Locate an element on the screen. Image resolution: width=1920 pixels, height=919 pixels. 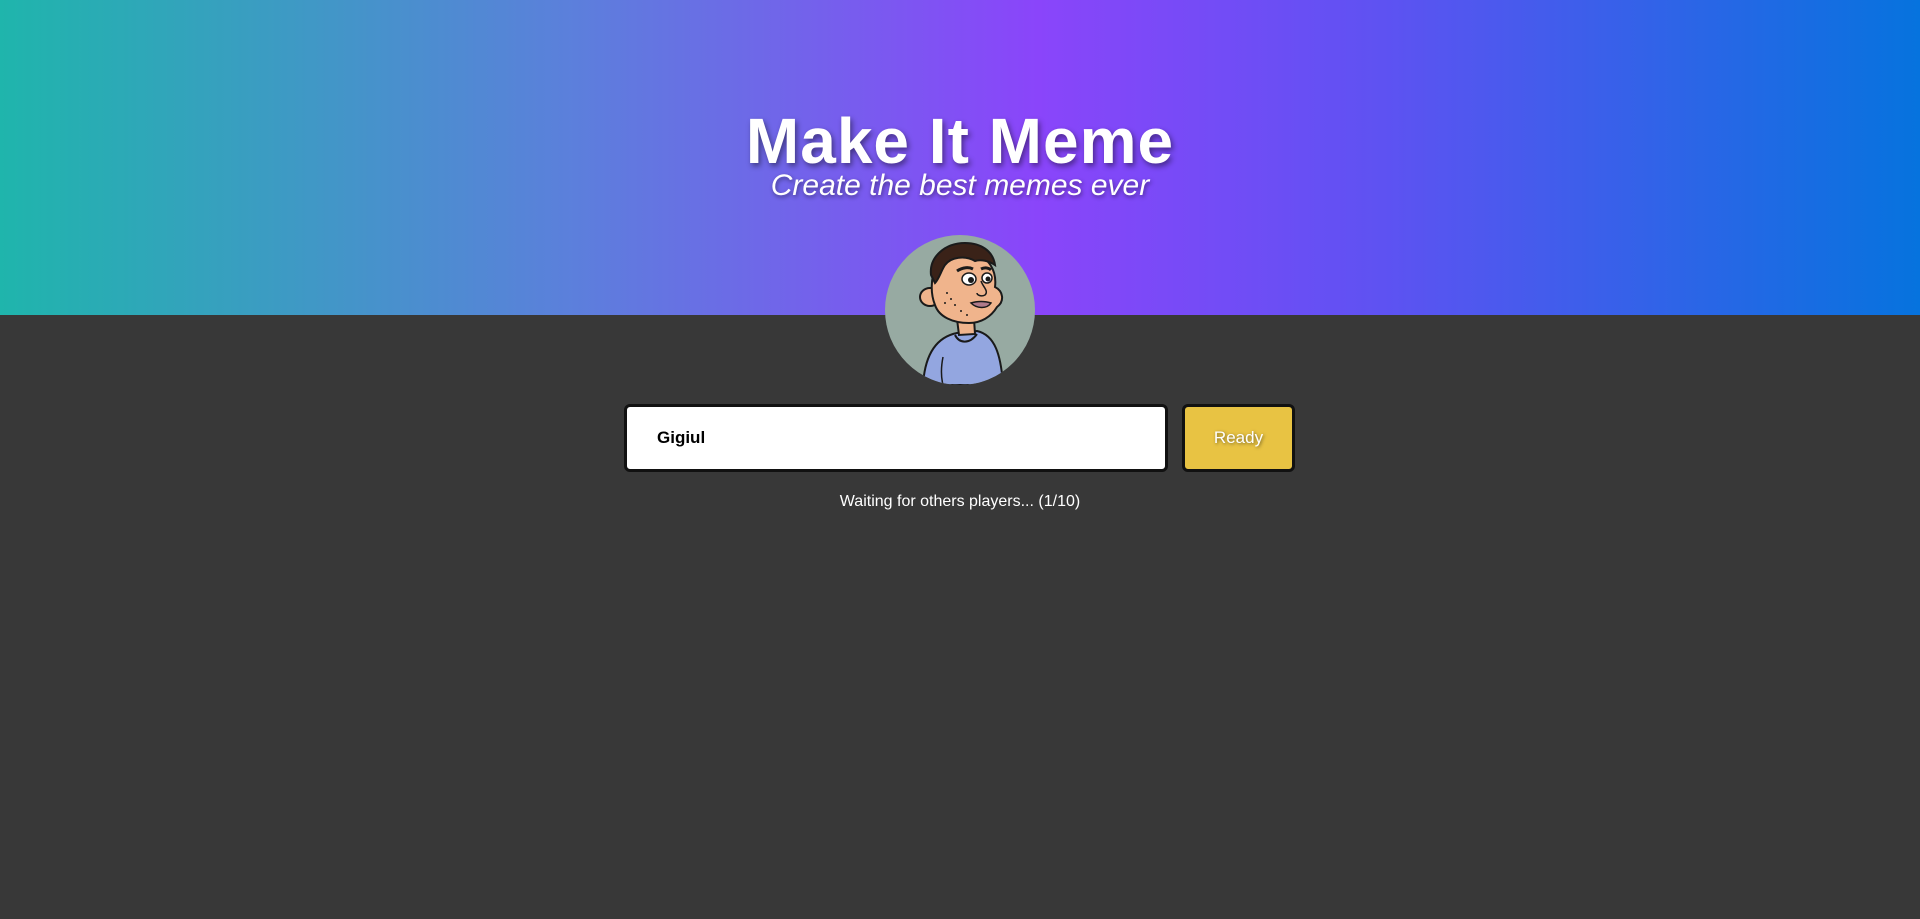
page-subtitle: Create the best memes ever is located at coordinates (960, 185).